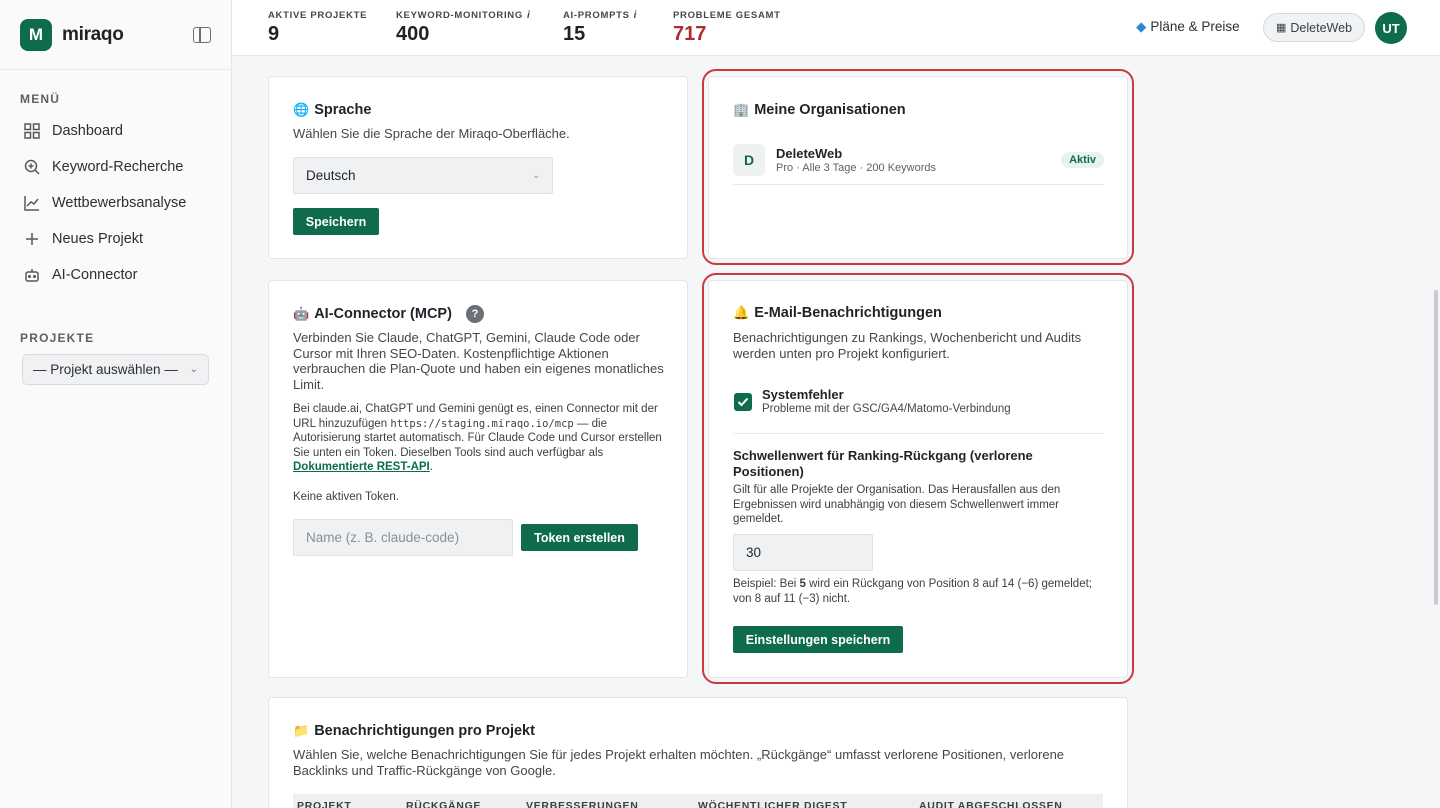 The height and width of the screenshot is (808, 1440). What do you see at coordinates (32, 131) in the screenshot?
I see `grid-icon` at bounding box center [32, 131].